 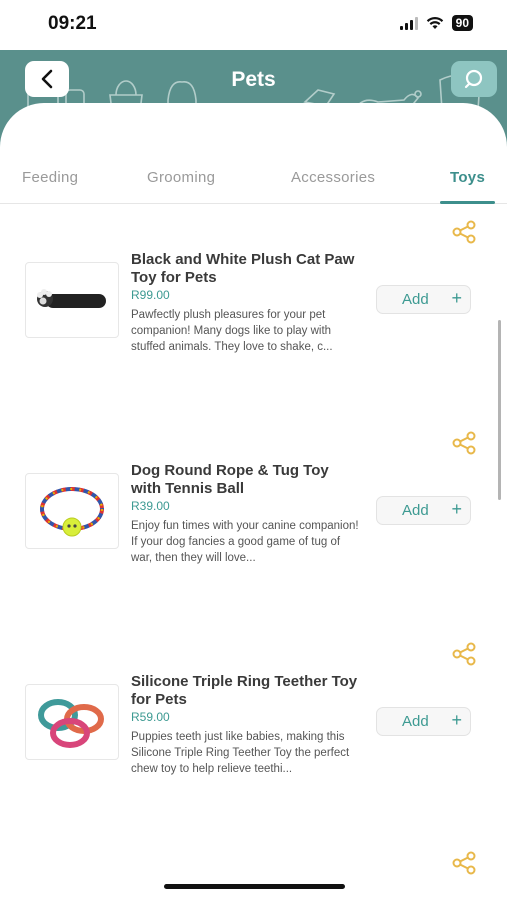 What do you see at coordinates (333, 177) in the screenshot?
I see `tab-accessories: Accessories` at bounding box center [333, 177].